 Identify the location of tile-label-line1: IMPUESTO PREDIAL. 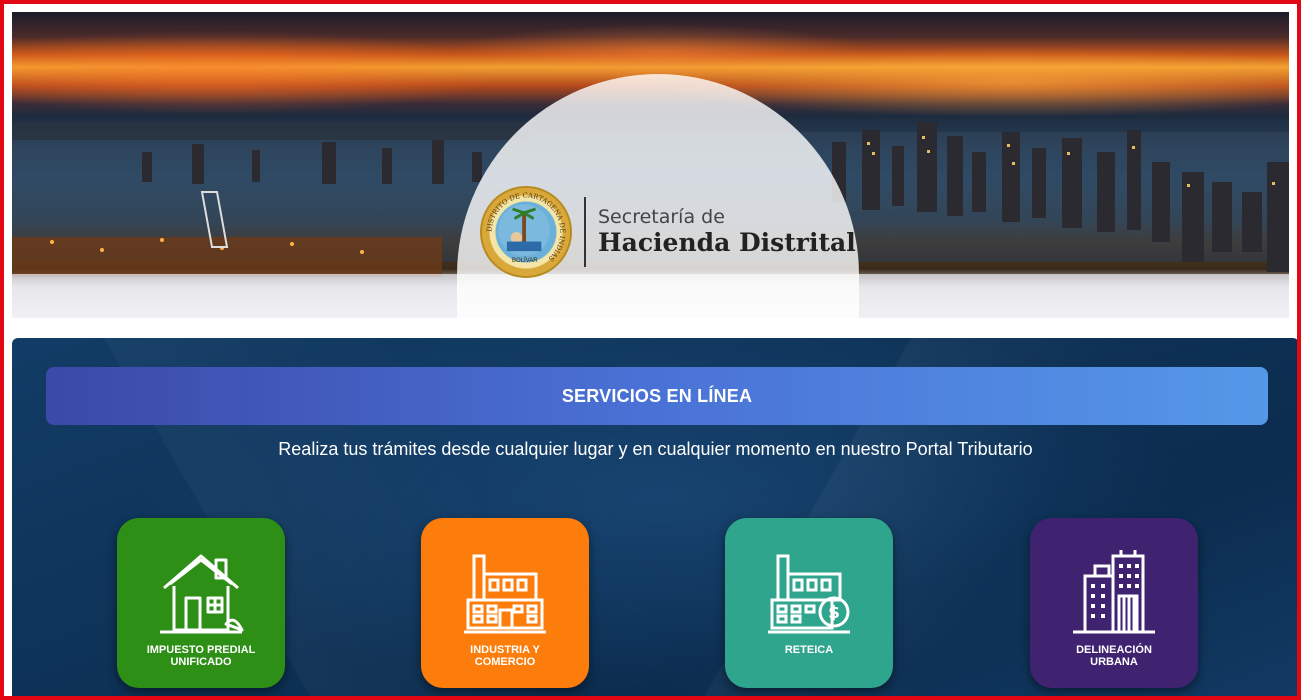
(201, 650).